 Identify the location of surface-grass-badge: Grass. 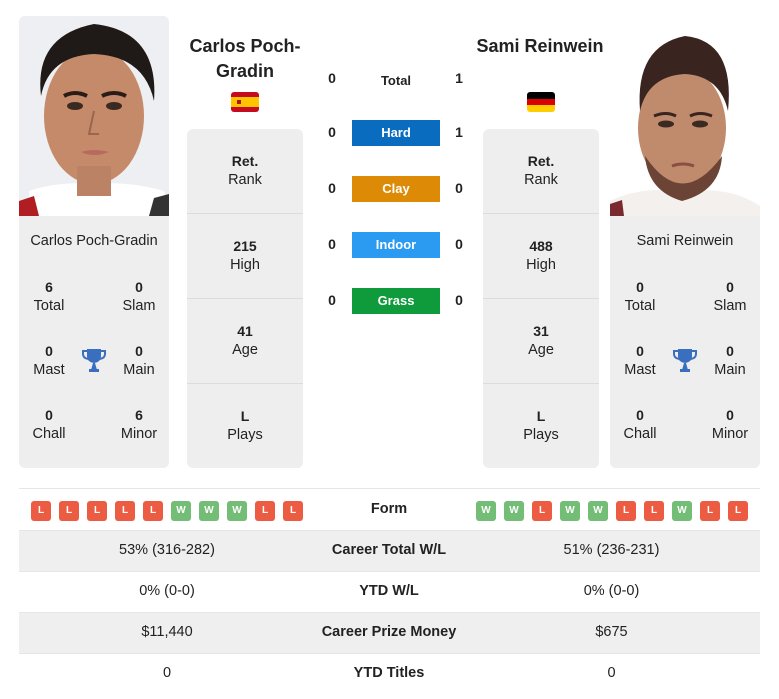
(396, 301).